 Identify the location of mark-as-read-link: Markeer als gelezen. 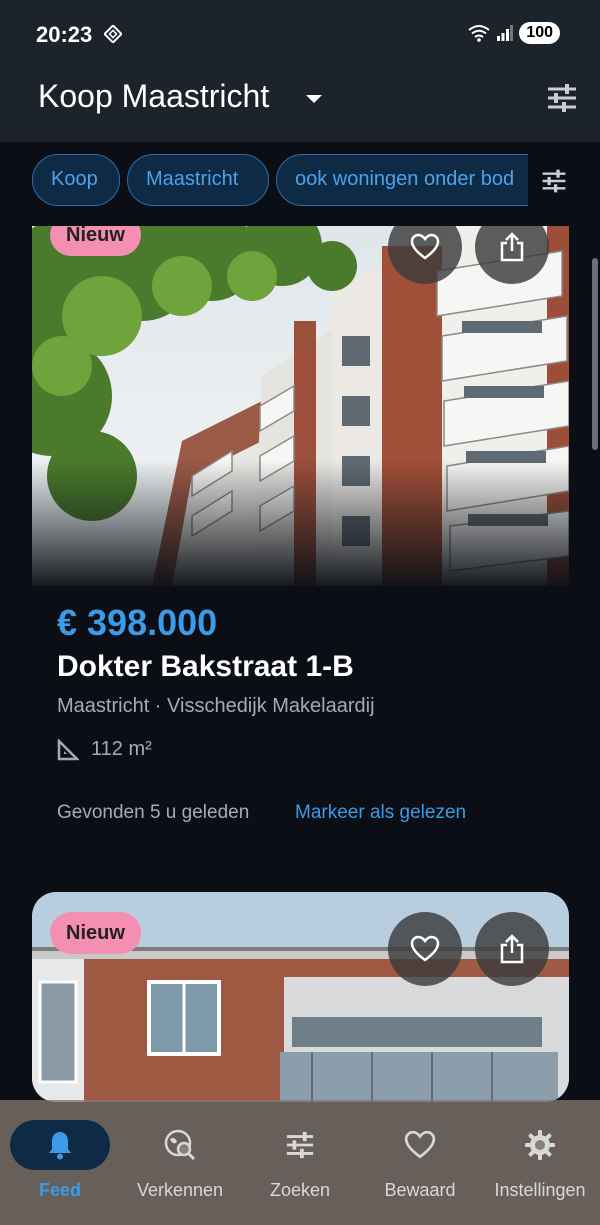
(380, 813).